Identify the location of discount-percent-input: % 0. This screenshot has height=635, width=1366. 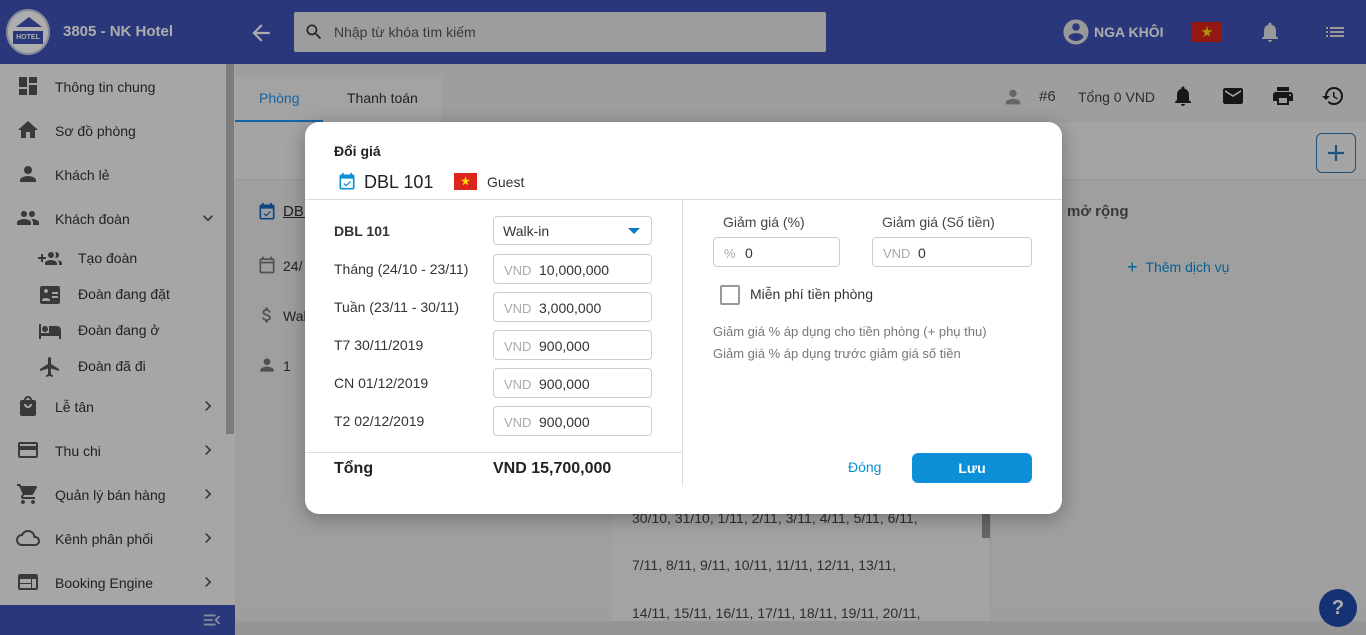
(776, 252).